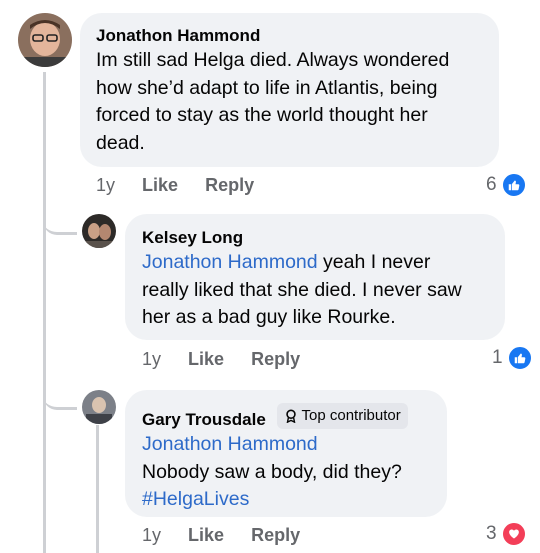 The width and height of the screenshot is (540, 553). I want to click on comment-text: yeah I never, so click(374, 262).